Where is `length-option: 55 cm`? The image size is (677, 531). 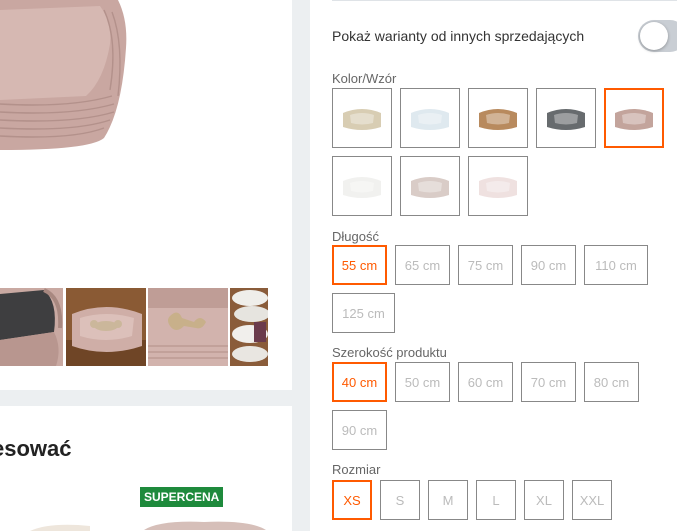 length-option: 55 cm is located at coordinates (359, 265).